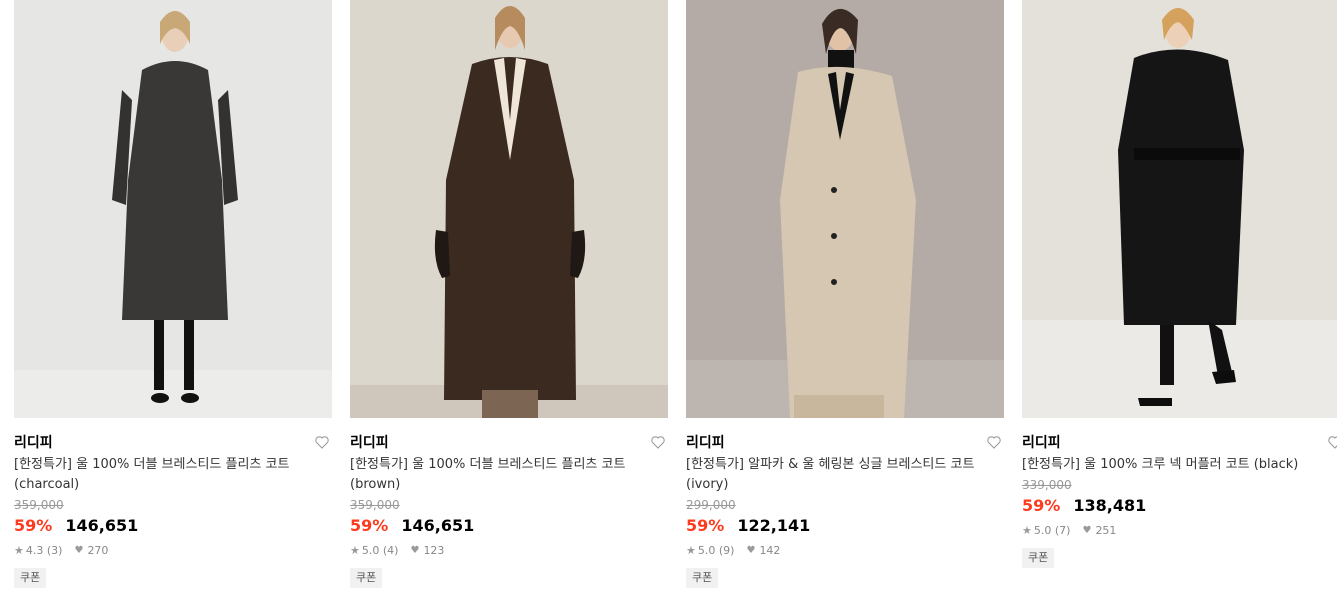 This screenshot has width=1337, height=597. What do you see at coordinates (34, 550) in the screenshot?
I see `rating-value: 4.3` at bounding box center [34, 550].